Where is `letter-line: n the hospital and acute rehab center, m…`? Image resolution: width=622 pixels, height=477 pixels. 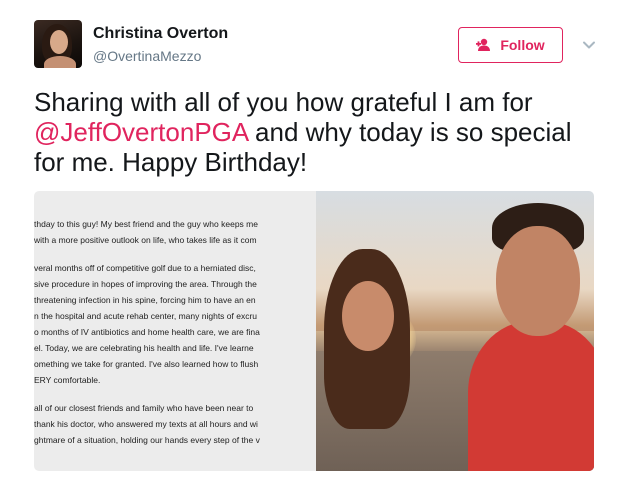
letter-line: n the hospital and acute rehab center, m… is located at coordinates (146, 316).